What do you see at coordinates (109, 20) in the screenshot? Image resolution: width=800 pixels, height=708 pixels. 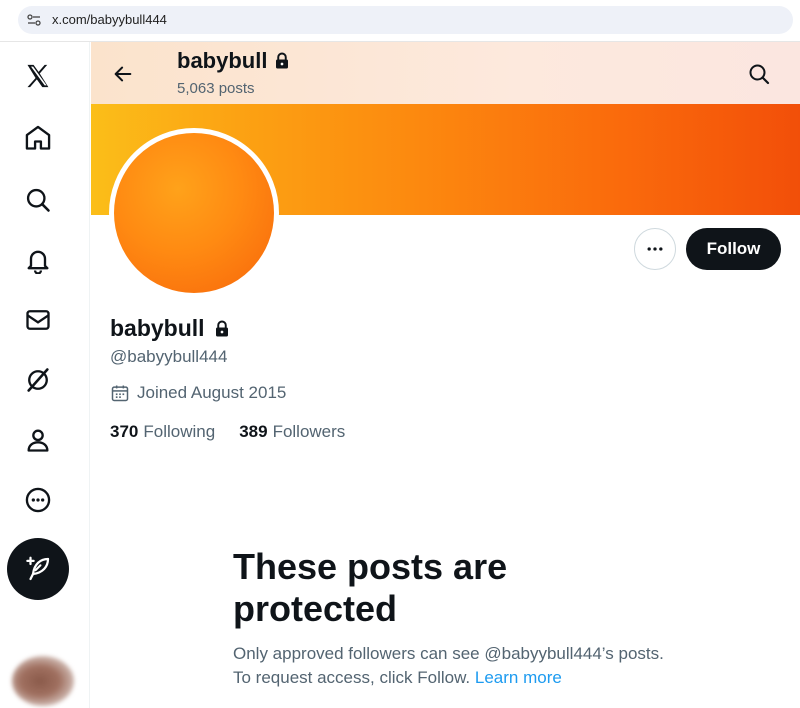 I see `url-text: x.com/babyybull444` at bounding box center [109, 20].